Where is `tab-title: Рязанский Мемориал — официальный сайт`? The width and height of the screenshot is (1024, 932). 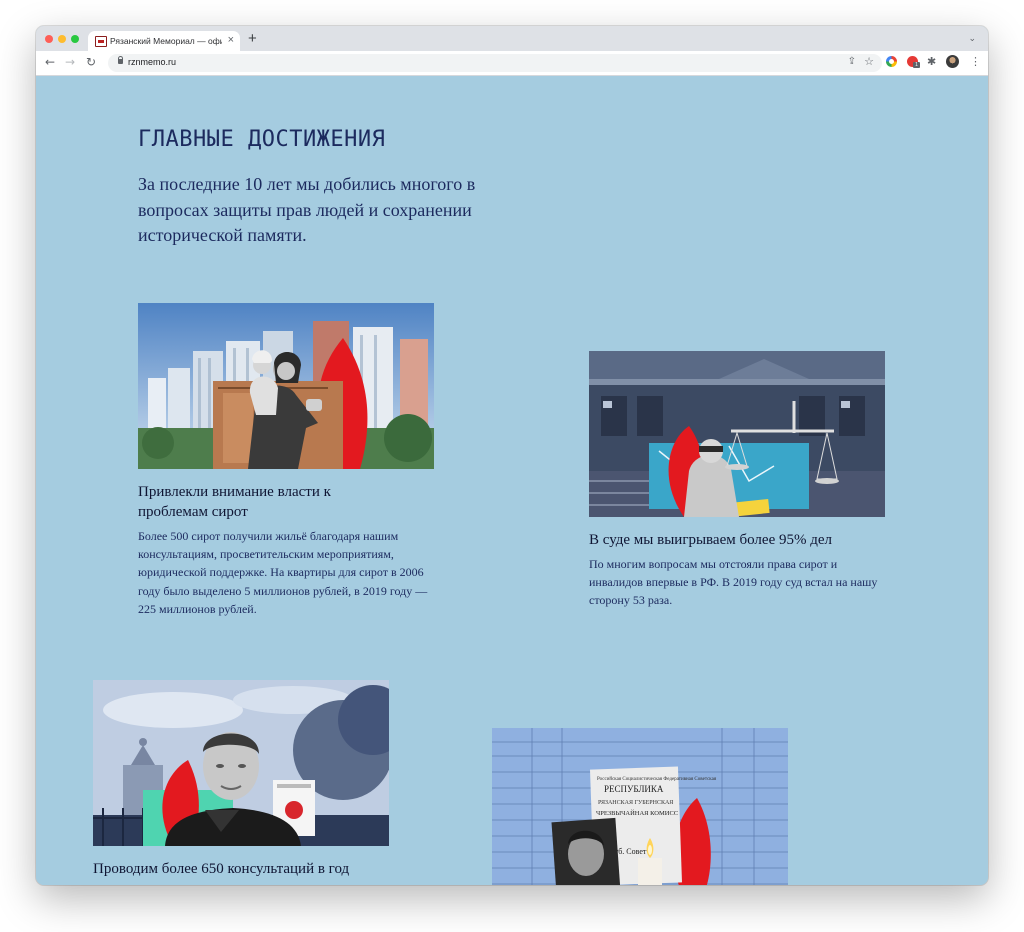
tab-title: Рязанский Мемориал — официальный сайт is located at coordinates (166, 41).